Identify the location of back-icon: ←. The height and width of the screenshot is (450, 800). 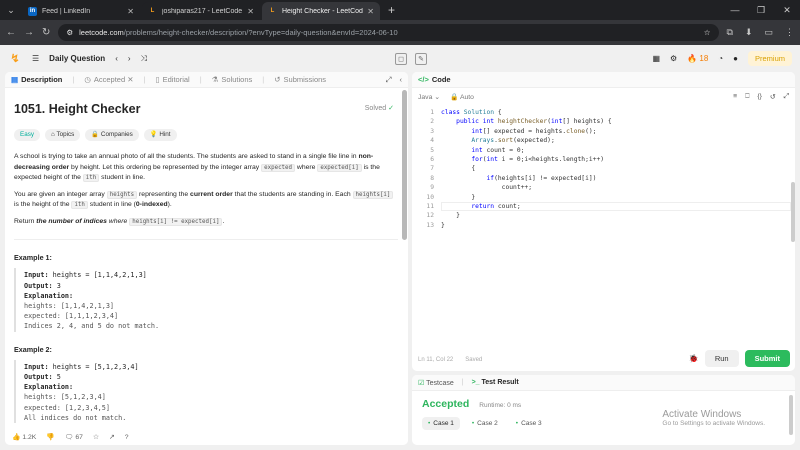
(11, 32).